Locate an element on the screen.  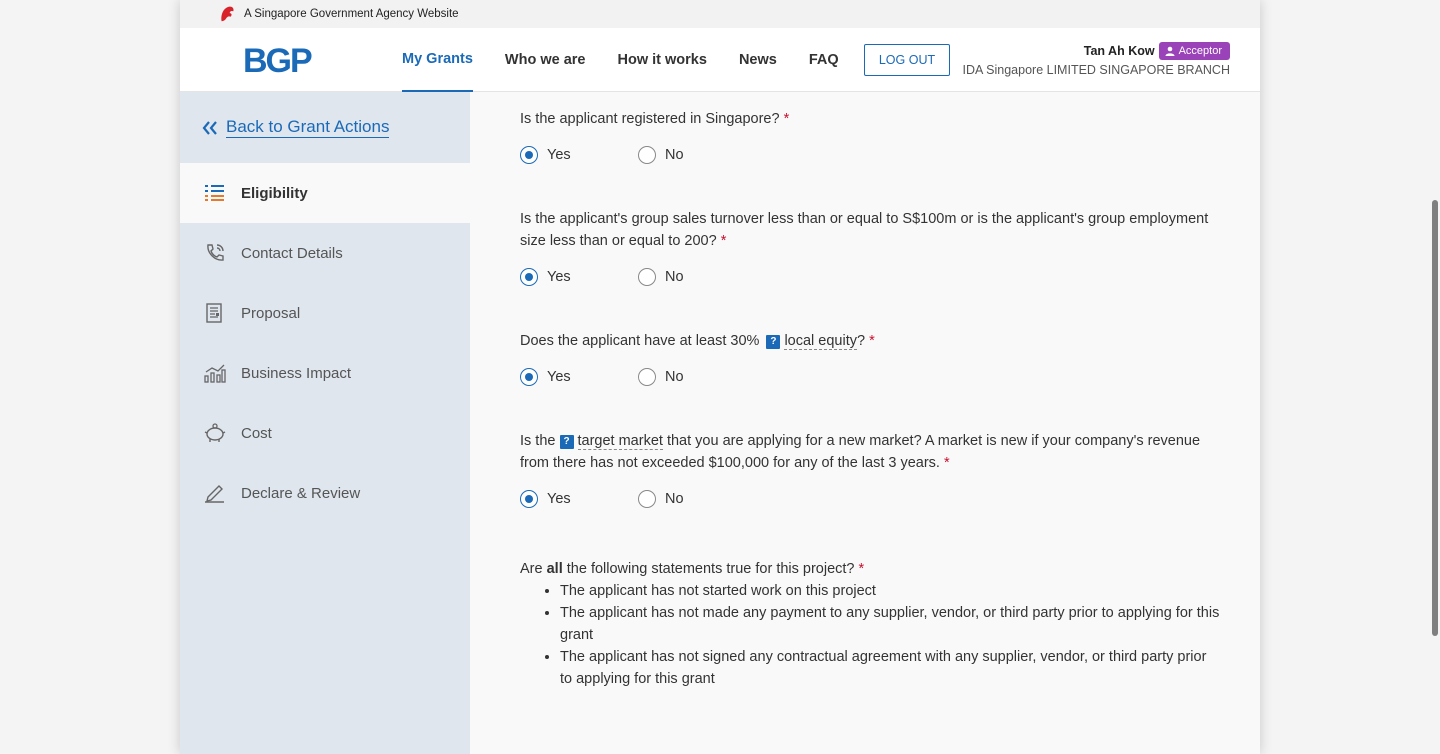
sidebar-item-label: Contact Details is located at coordinates (292, 253).